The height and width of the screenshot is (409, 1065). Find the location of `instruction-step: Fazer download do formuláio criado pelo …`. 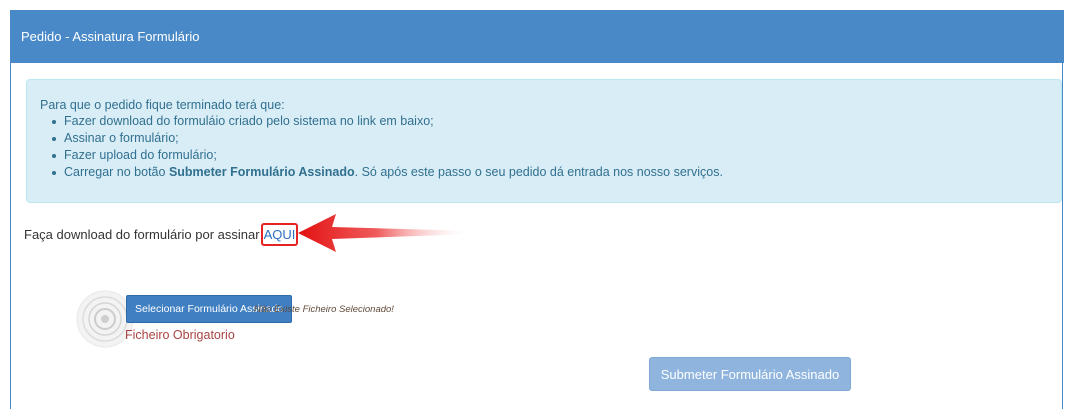

instruction-step: Fazer download do formuláio criado pelo … is located at coordinates (381, 121).